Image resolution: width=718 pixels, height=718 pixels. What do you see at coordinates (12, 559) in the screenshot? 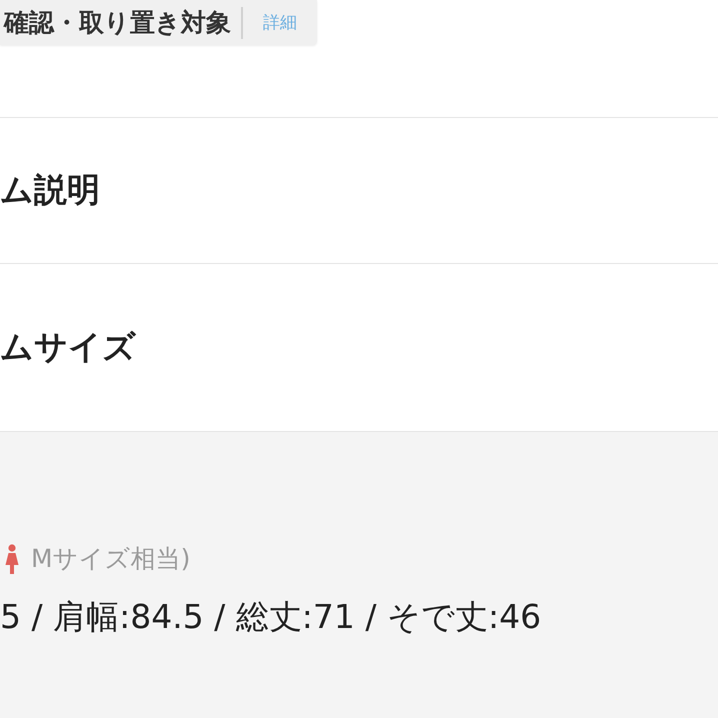
I see `woman-icon` at bounding box center [12, 559].